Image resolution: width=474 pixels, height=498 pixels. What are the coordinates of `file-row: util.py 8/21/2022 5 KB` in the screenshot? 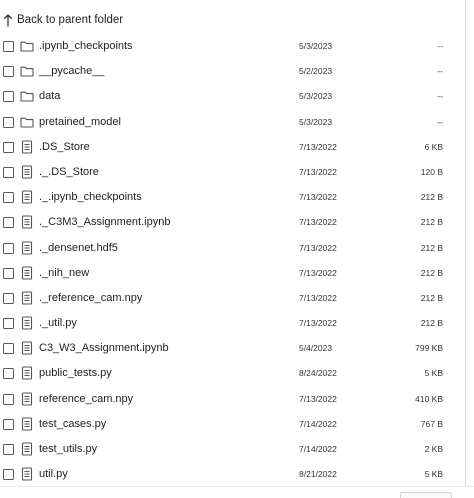 It's located at (232, 475).